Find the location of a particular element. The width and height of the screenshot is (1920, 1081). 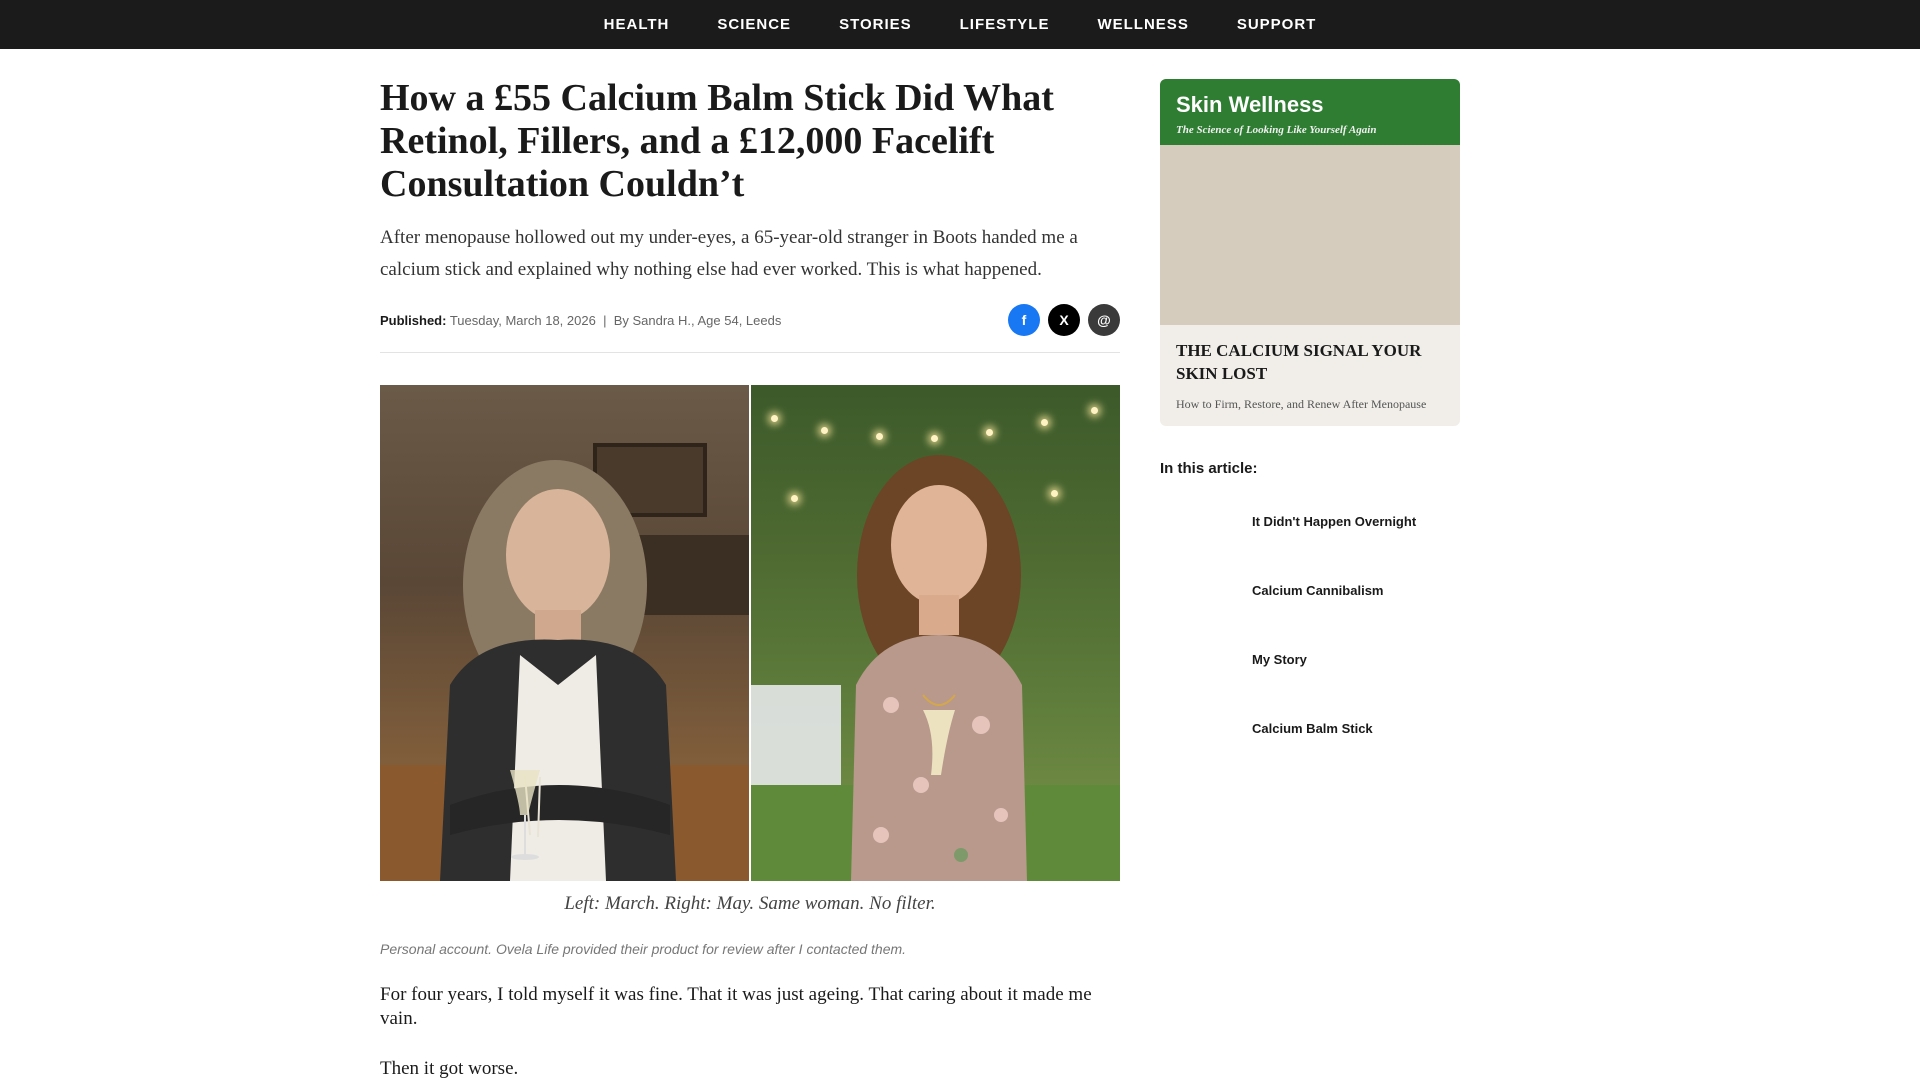

x-share-button: X is located at coordinates (1064, 320).